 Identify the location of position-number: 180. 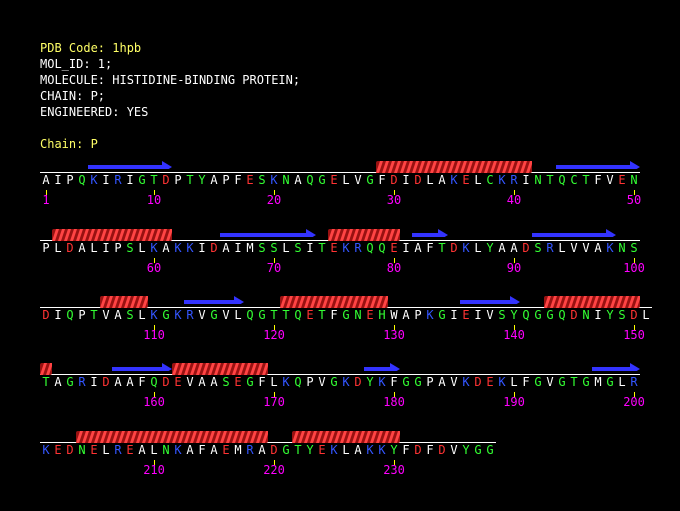
(394, 402).